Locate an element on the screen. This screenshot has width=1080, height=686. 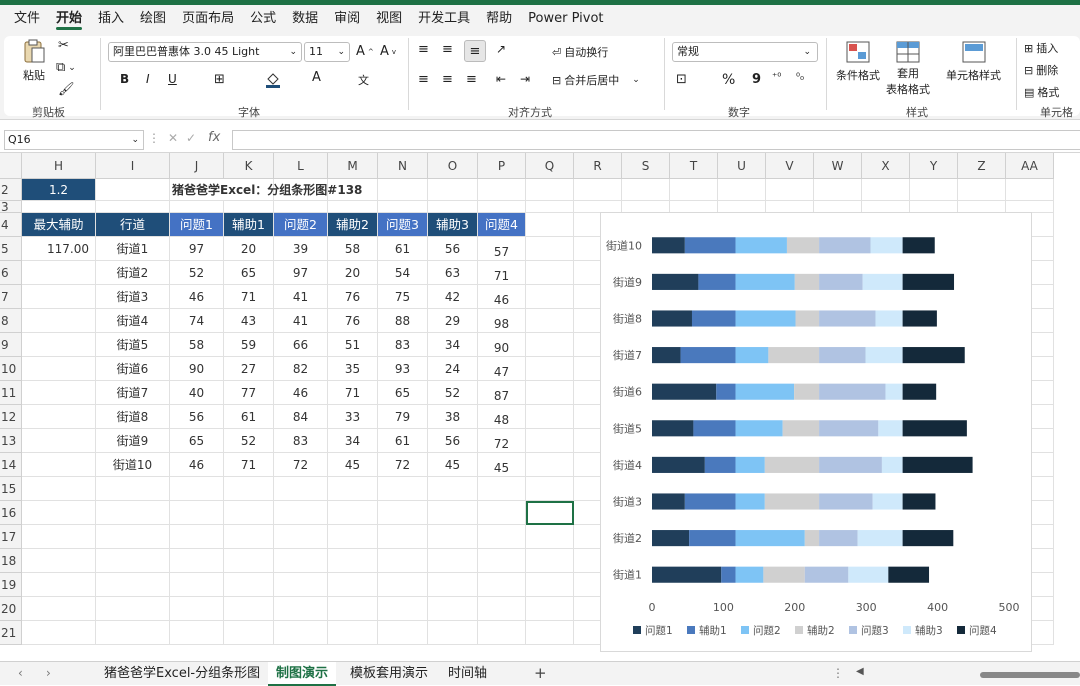
format-cells-button: ▤ 格式 is located at coordinates (1041, 92).